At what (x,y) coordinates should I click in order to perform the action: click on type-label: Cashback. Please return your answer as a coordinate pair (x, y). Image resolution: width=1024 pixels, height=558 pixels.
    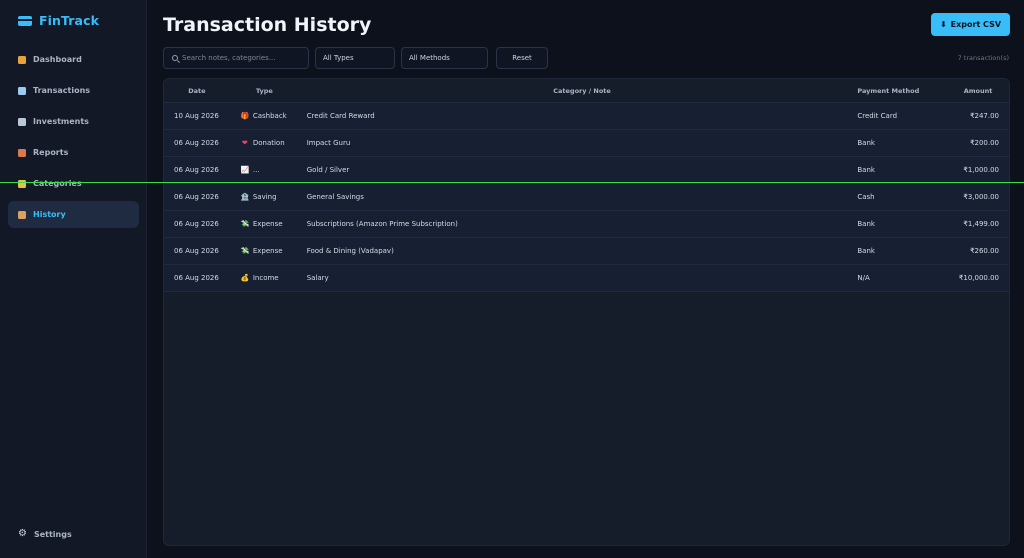
    Looking at the image, I should click on (269, 116).